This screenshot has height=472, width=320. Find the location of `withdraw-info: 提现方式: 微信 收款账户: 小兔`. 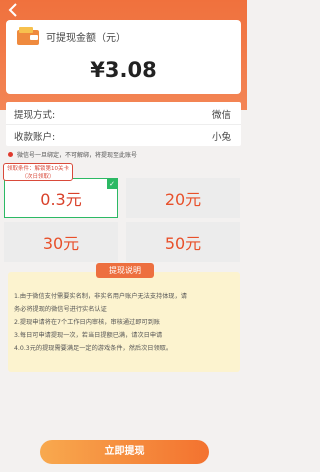

withdraw-info: 提现方式: 微信 收款账户: 小兔 is located at coordinates (123, 124).